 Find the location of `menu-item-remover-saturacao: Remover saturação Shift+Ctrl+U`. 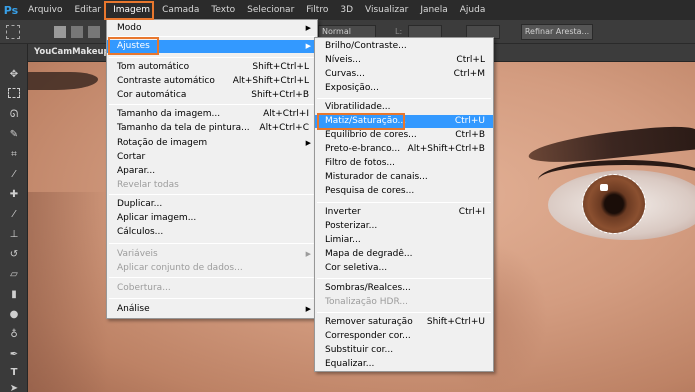

menu-item-remover-saturacao: Remover saturação Shift+Ctrl+U is located at coordinates (404, 322).